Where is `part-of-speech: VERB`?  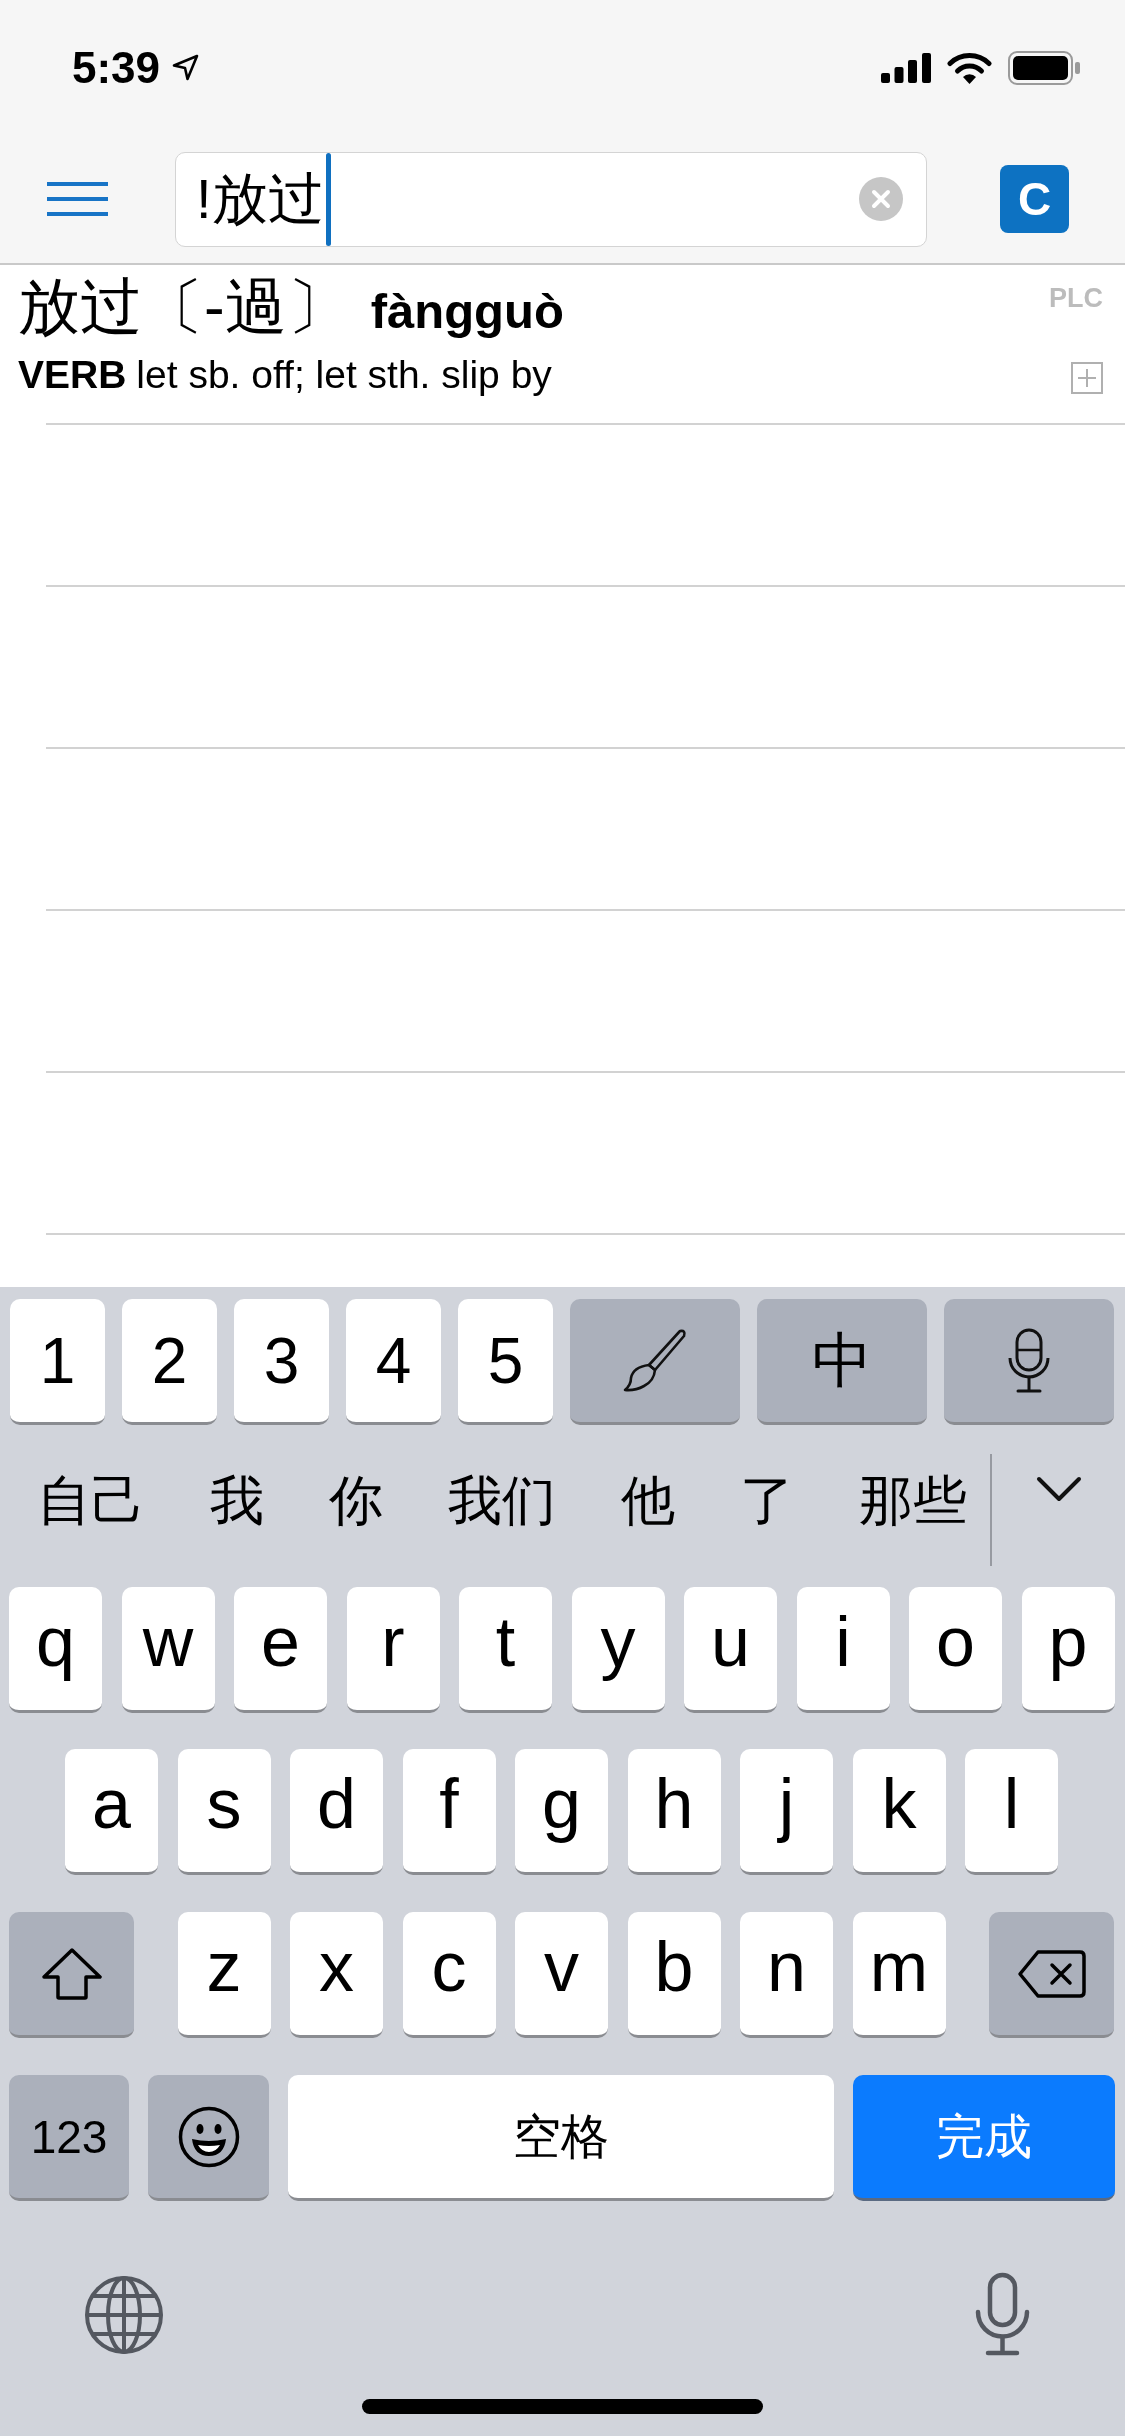 part-of-speech: VERB is located at coordinates (72, 375).